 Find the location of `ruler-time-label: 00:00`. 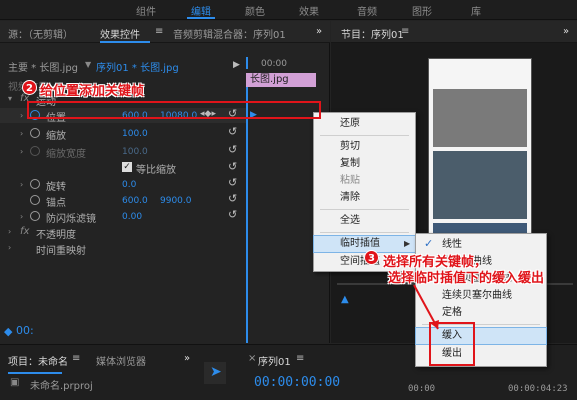

ruler-time-label: 00:00 is located at coordinates (274, 64).